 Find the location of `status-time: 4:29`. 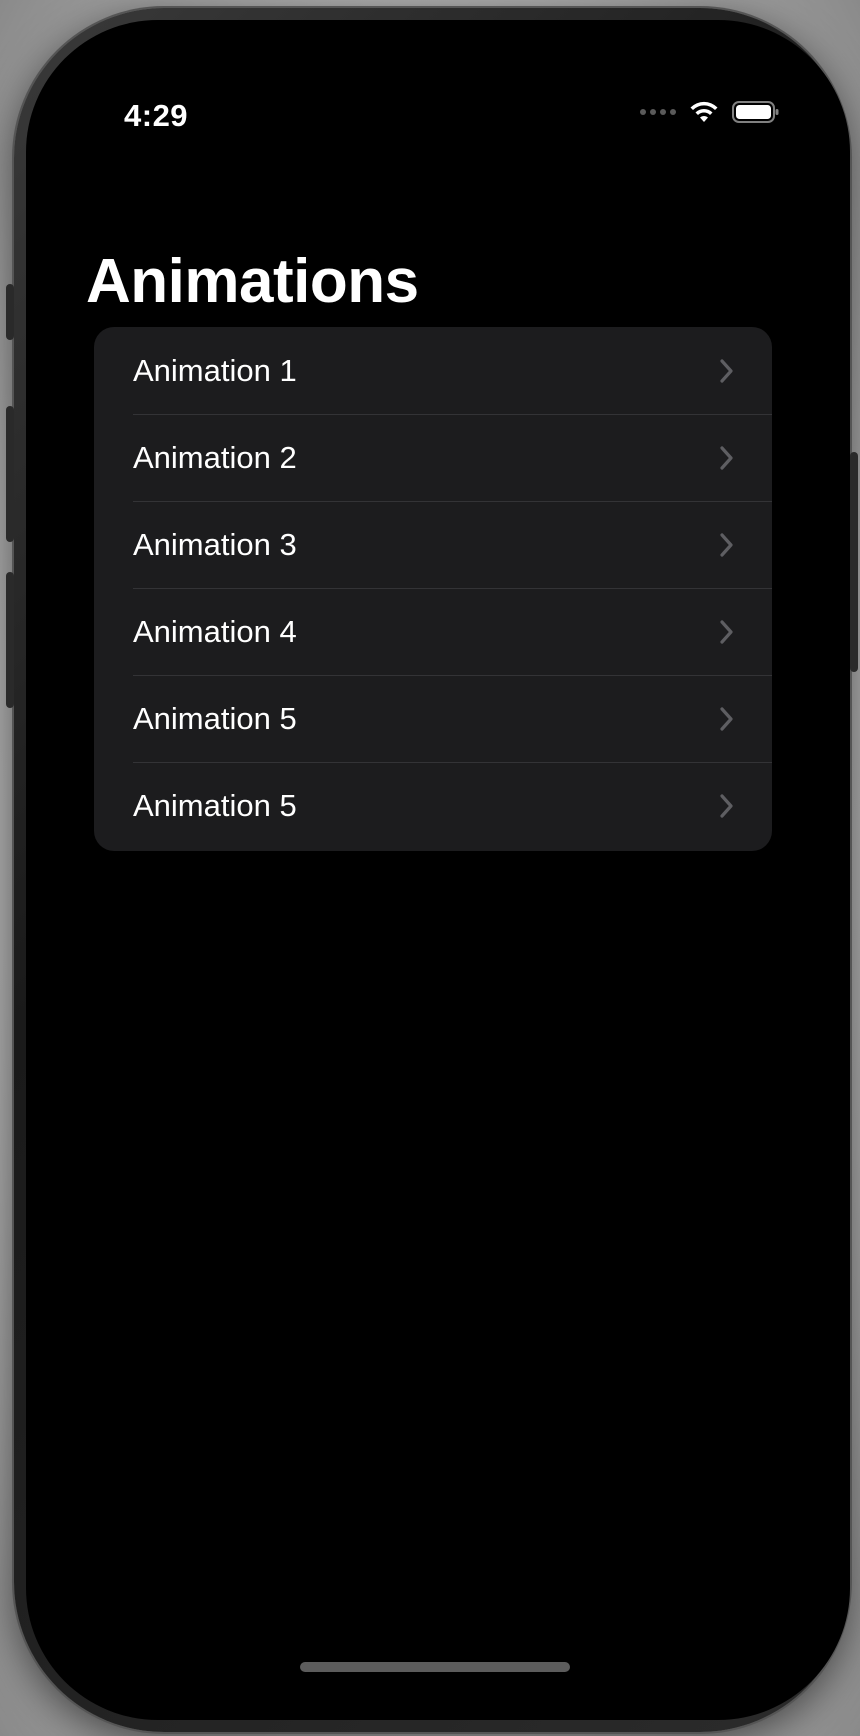

status-time: 4:29 is located at coordinates (156, 115).